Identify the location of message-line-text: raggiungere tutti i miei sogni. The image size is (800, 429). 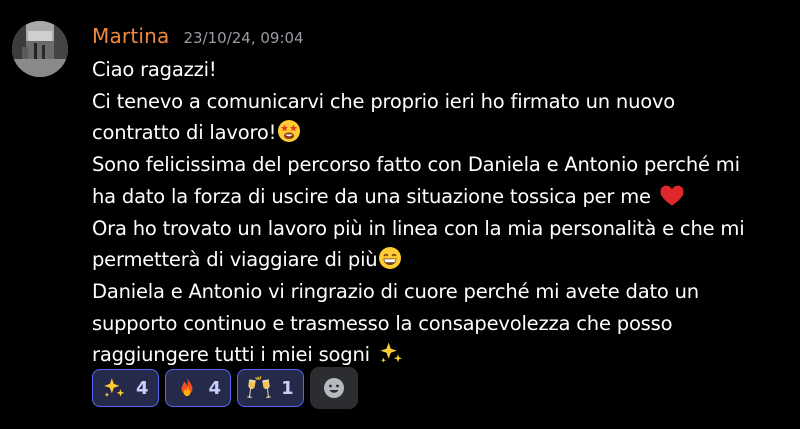
(231, 355).